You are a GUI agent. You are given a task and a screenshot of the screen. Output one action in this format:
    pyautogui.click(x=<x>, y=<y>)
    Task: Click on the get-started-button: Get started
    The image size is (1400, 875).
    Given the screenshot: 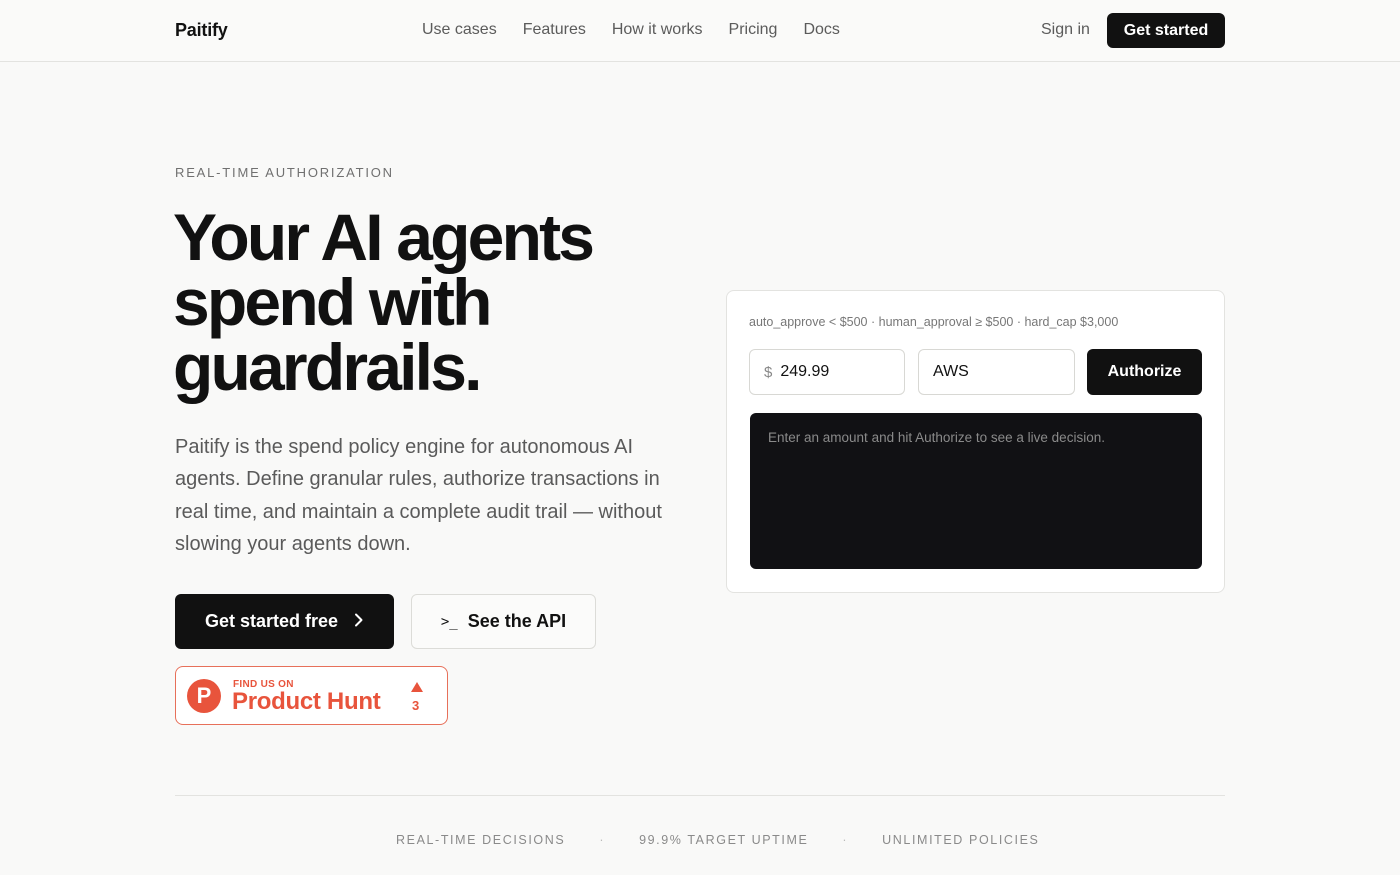 What is the action you would take?
    pyautogui.click(x=1166, y=30)
    